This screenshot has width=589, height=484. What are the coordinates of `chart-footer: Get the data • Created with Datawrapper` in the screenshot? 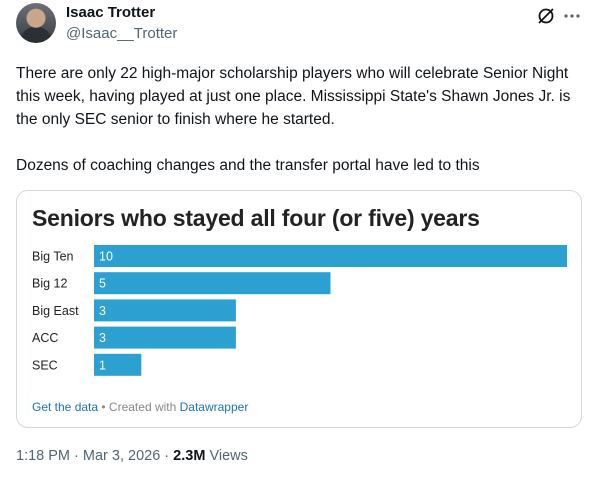 It's located at (140, 407).